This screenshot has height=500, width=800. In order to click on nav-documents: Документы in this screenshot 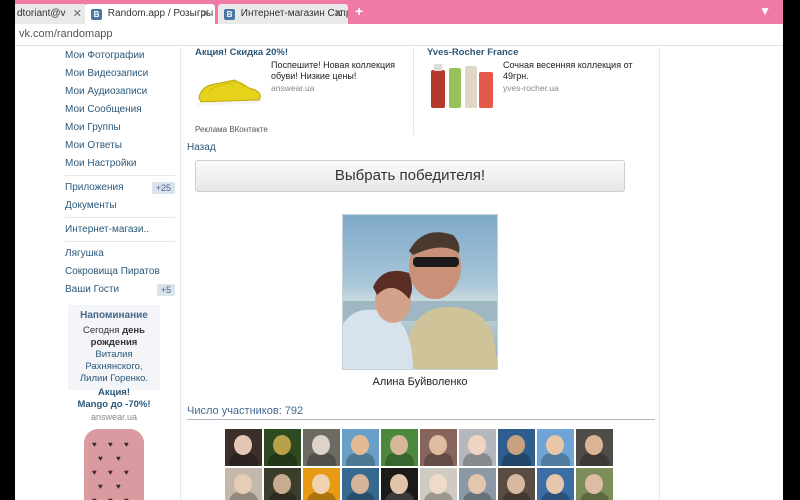, I will do `click(120, 206)`.